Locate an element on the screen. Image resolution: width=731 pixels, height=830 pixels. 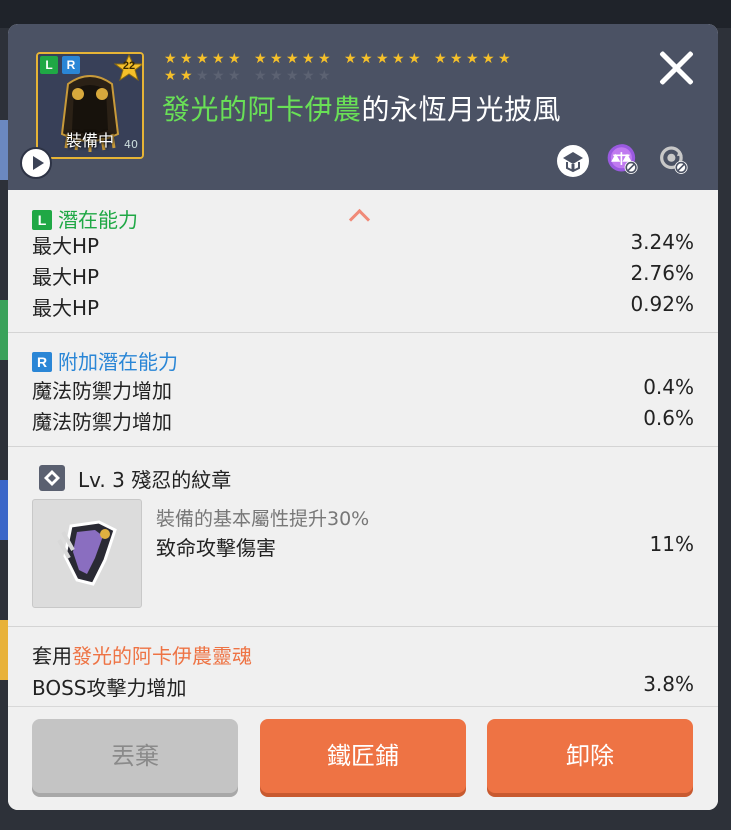
star-force-stars: ★ ★ ★ ★ ★ ★ ★ ★ ★ ★ ★ ★ ★ ★ ★ ★ ★ ★ ★ ★ ★ ★ ★ ★ ★ ★ ★ ★ ★ ★ is located at coordinates (364, 69).